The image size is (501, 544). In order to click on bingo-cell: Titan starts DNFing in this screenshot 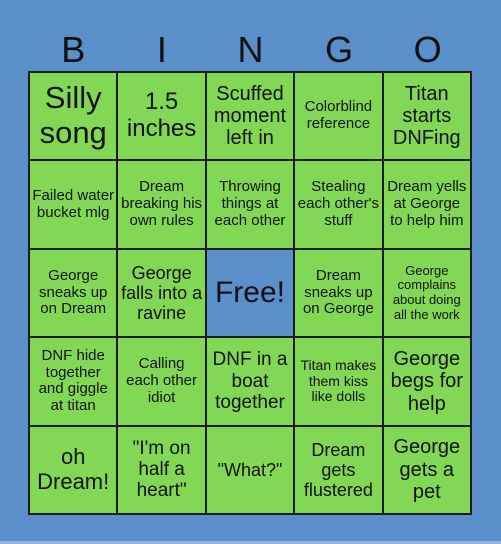, I will do `click(426, 116)`.